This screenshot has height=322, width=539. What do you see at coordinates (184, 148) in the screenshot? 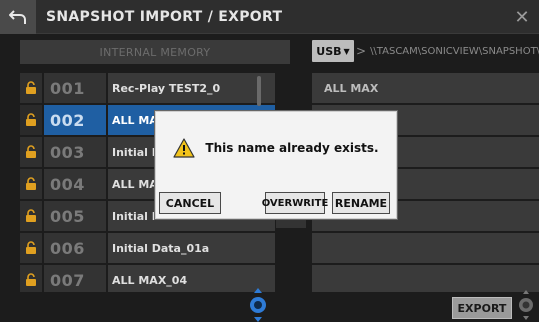
I see `warning-icon` at bounding box center [184, 148].